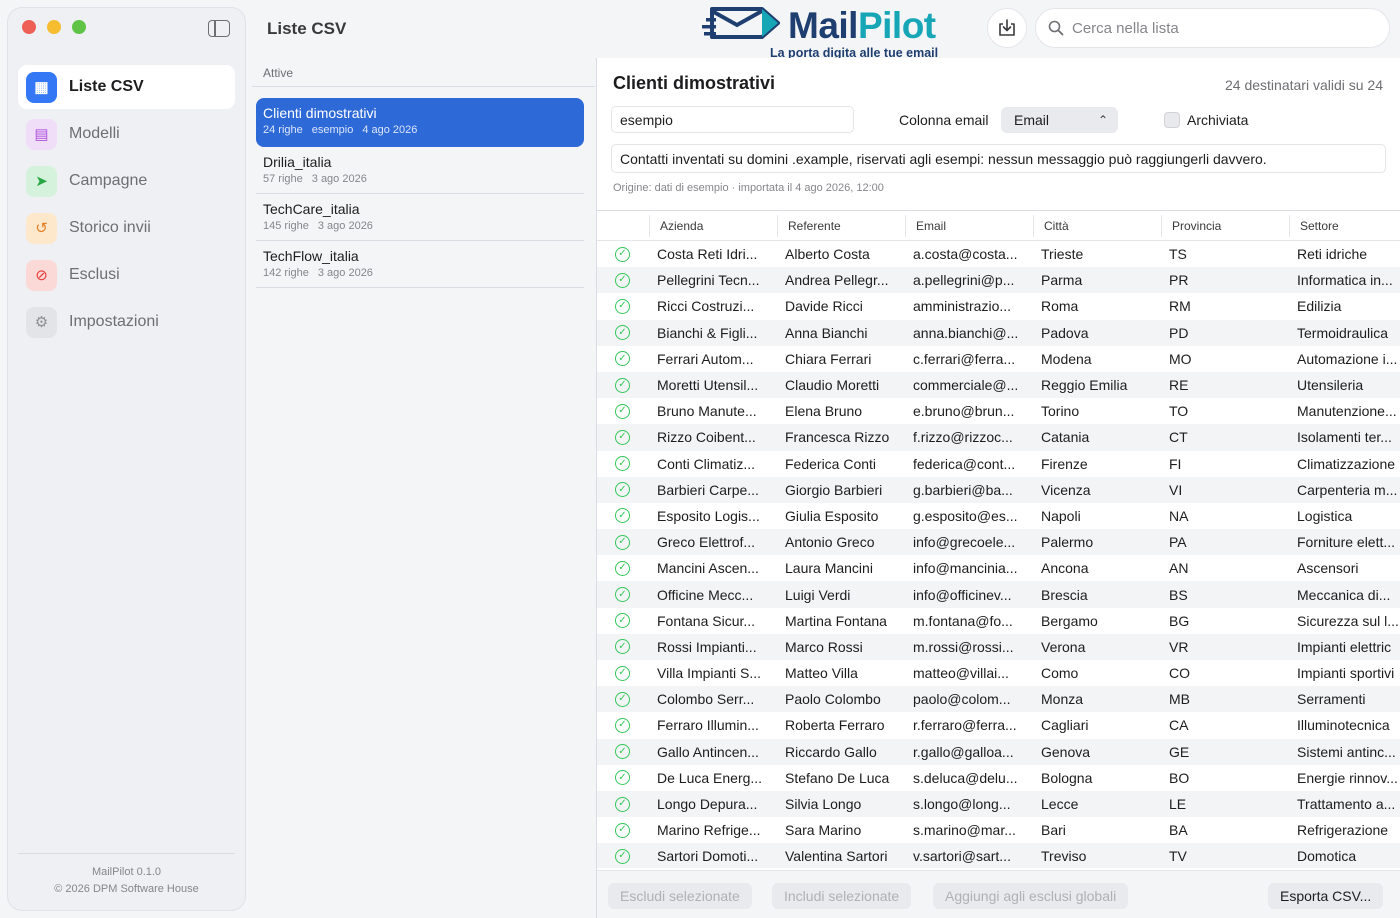 The height and width of the screenshot is (918, 1400). I want to click on search-field, so click(1212, 28).